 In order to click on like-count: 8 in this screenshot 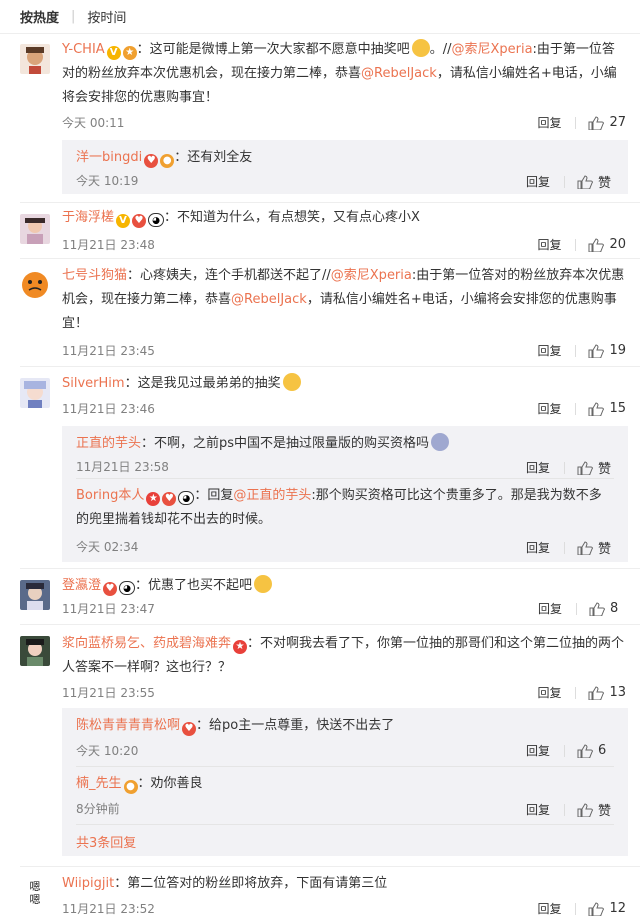, I will do `click(614, 608)`.